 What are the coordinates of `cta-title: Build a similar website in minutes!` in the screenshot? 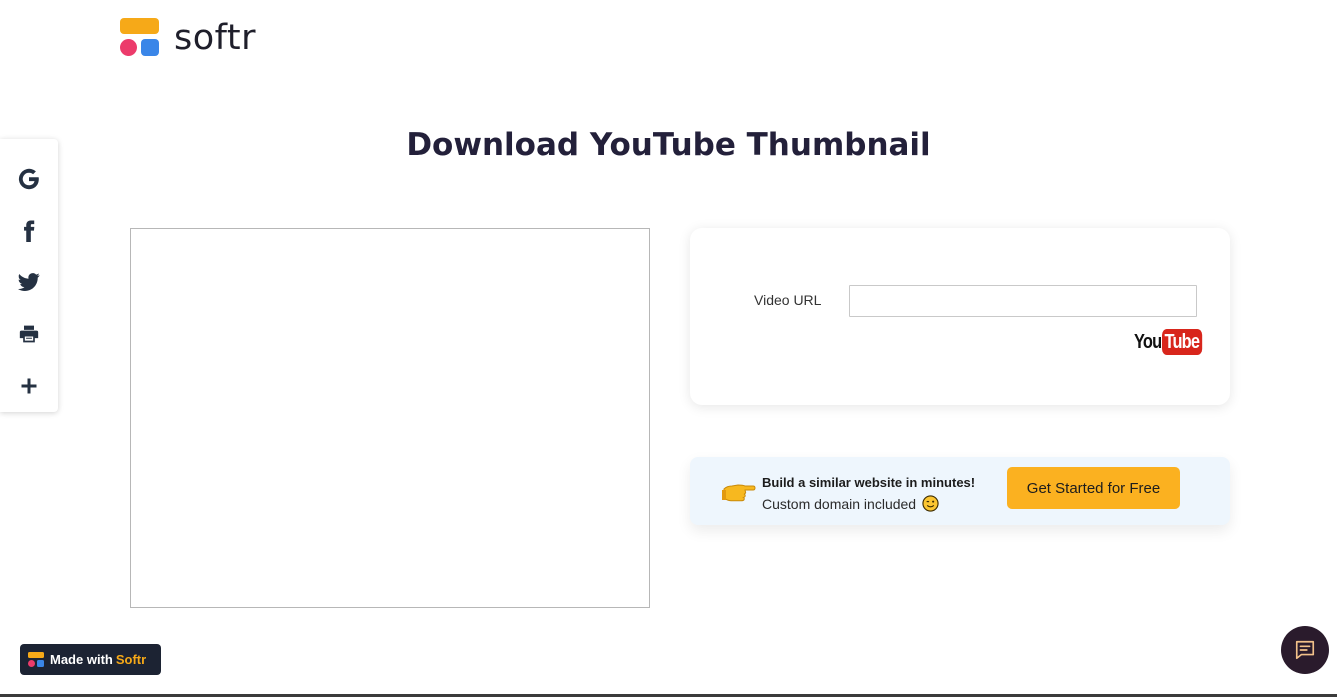 It's located at (869, 482).